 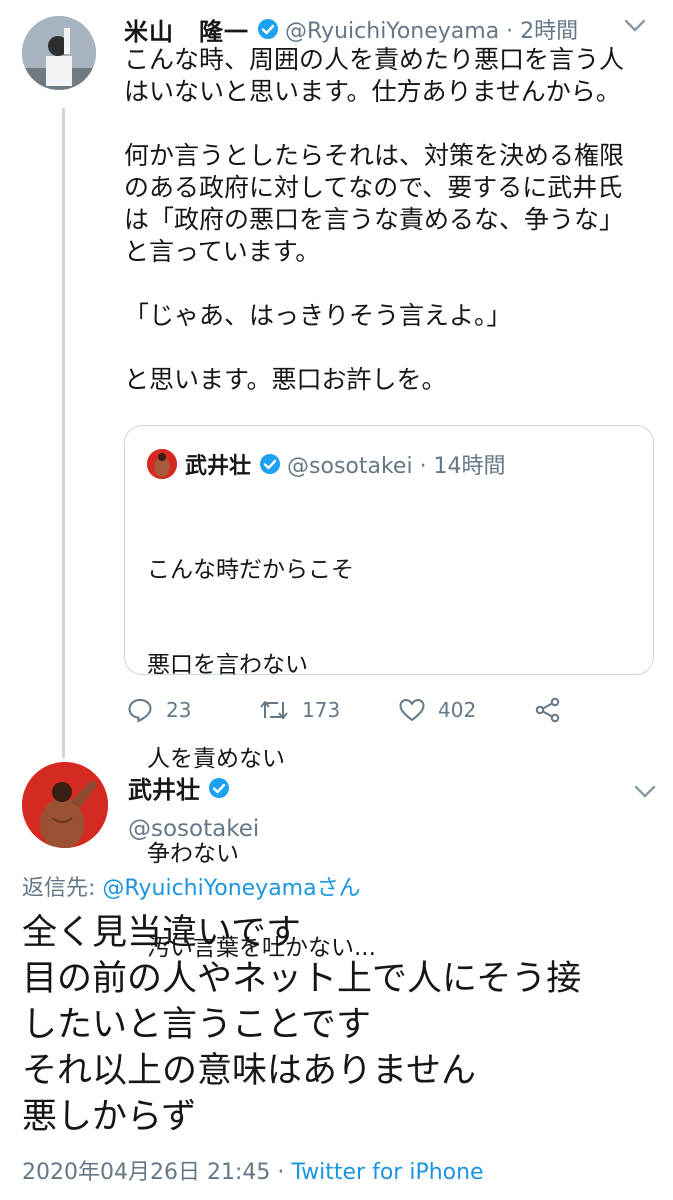 I want to click on quote-line: 悪口を言わない, so click(x=227, y=664).